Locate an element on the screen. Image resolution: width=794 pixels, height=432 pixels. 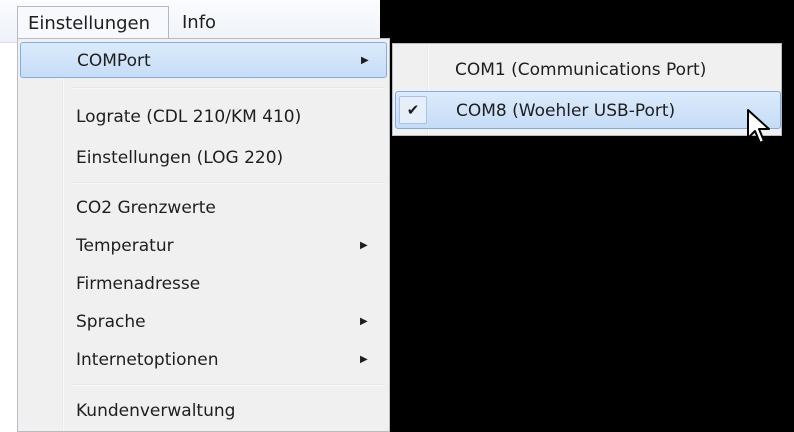
submenu-item-label: COM8 (Woehler USB-Port) is located at coordinates (566, 111).